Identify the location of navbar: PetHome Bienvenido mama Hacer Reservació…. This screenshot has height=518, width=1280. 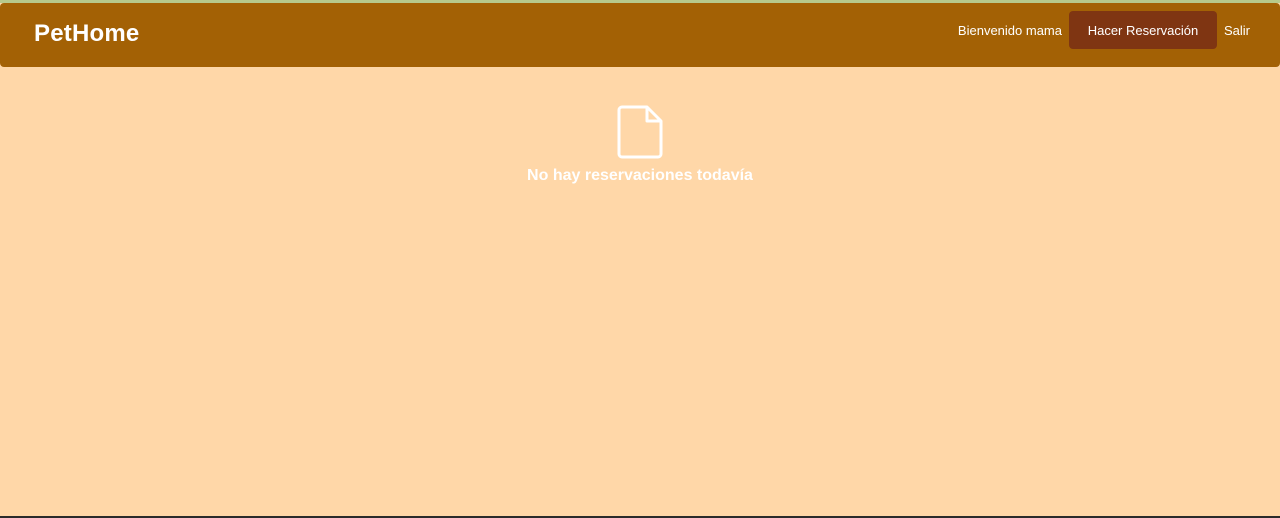
(640, 35).